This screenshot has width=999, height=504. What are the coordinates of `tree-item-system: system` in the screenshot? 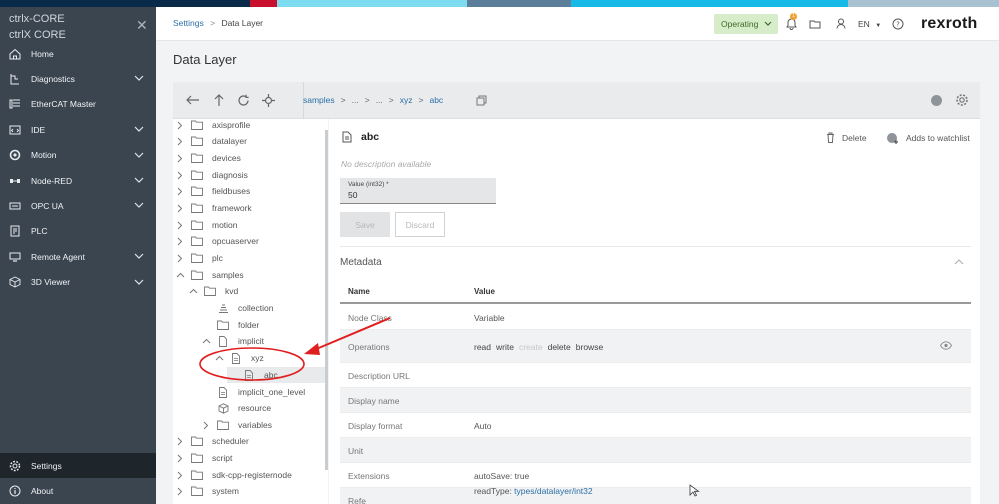 It's located at (207, 491).